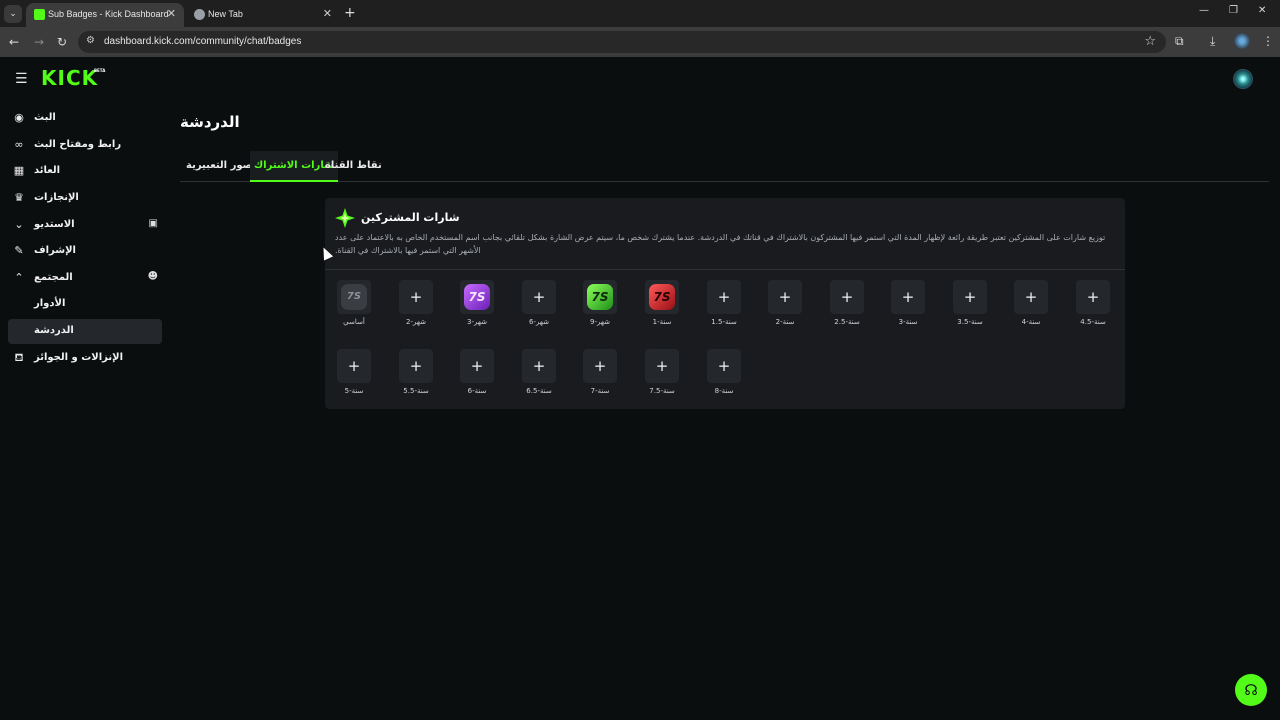 The width and height of the screenshot is (1280, 720). What do you see at coordinates (354, 322) in the screenshot?
I see `badge-label: أساسي` at bounding box center [354, 322].